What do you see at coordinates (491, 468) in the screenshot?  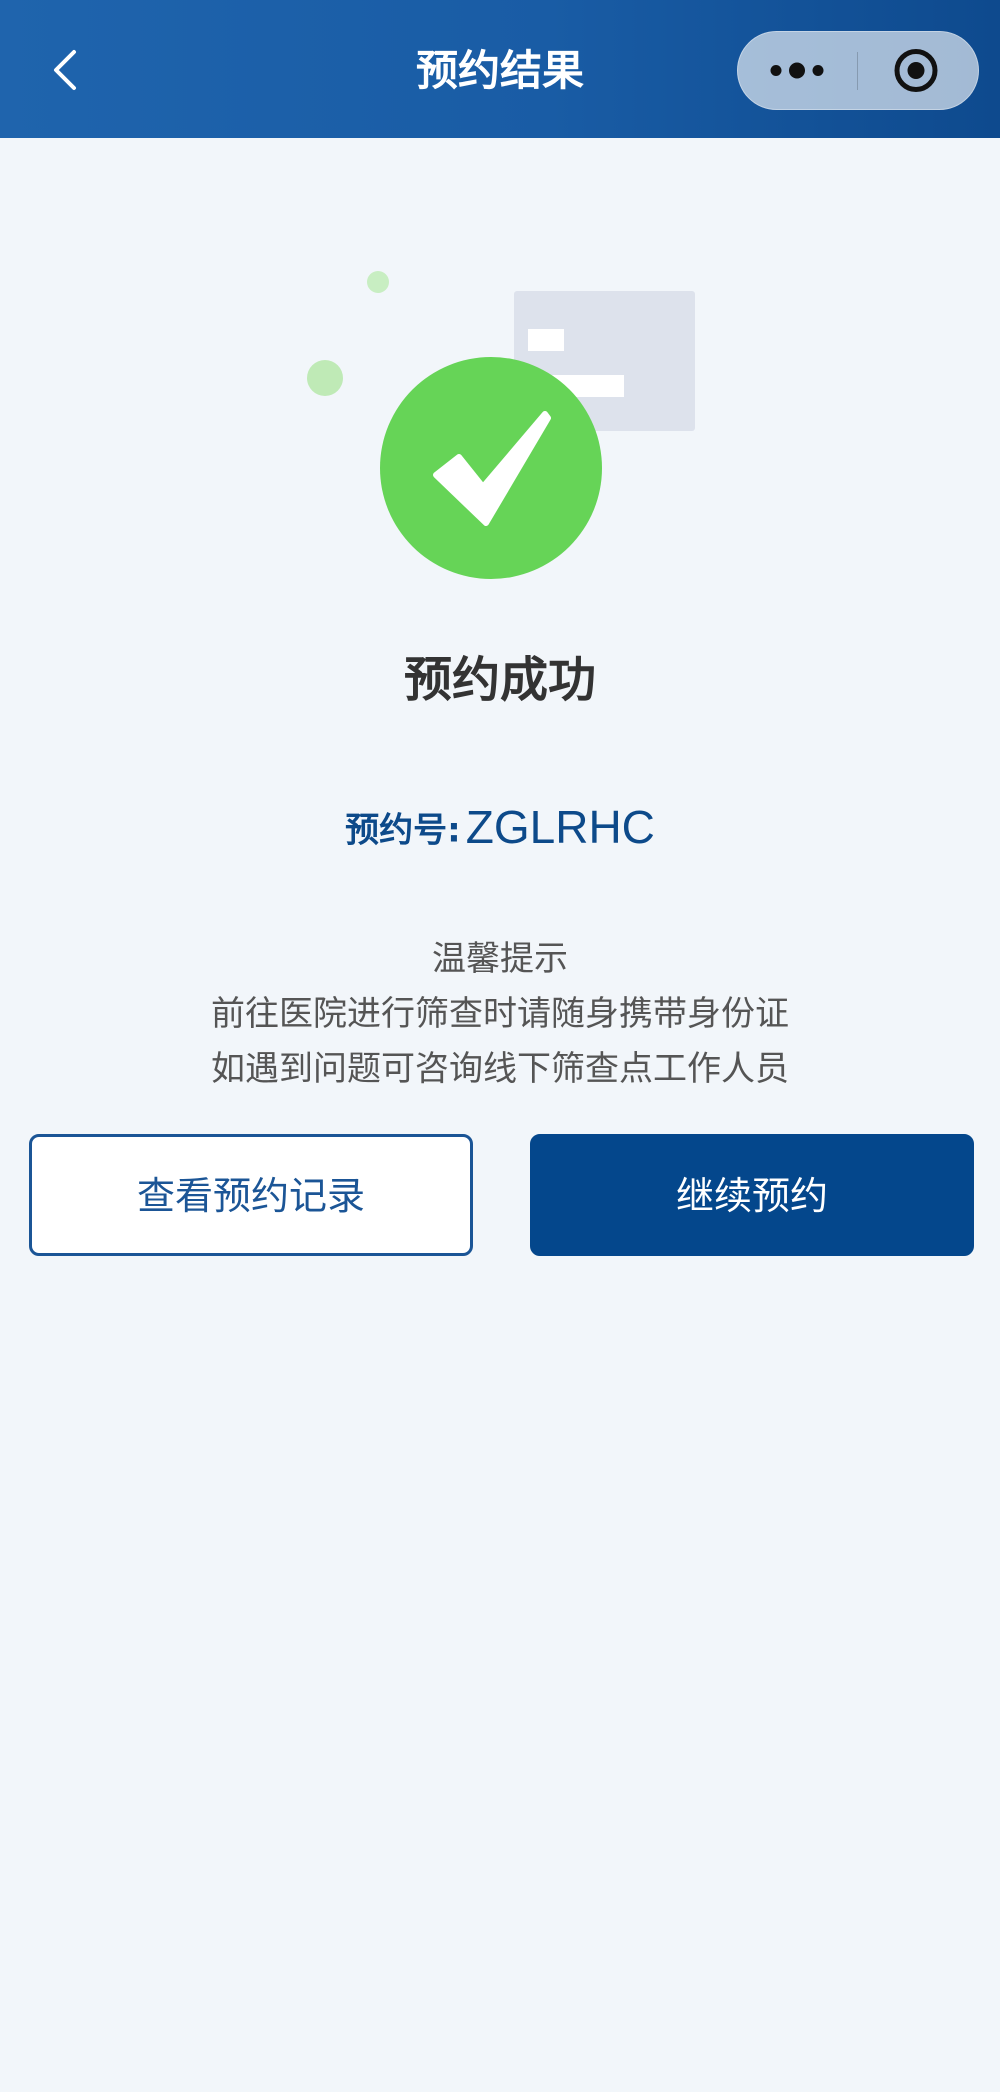 I see `success-check-icon` at bounding box center [491, 468].